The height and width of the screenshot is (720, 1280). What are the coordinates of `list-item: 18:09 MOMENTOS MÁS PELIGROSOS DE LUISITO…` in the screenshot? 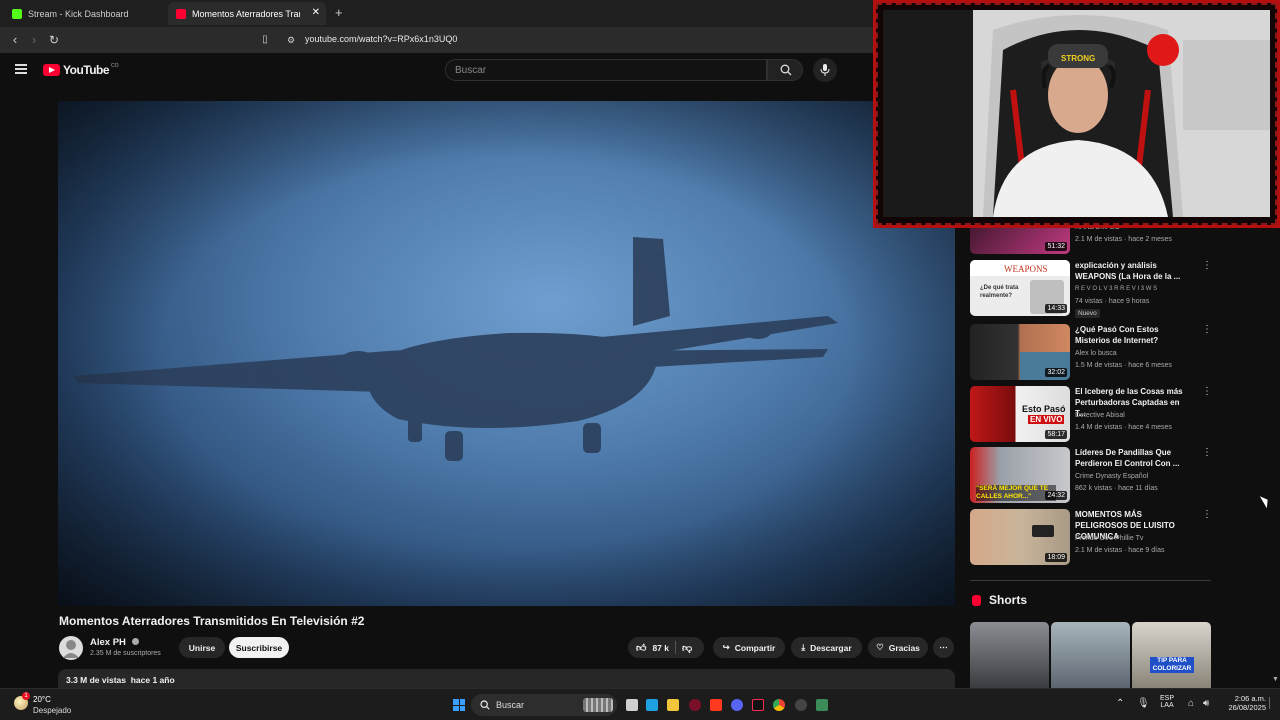 It's located at (1092, 538).